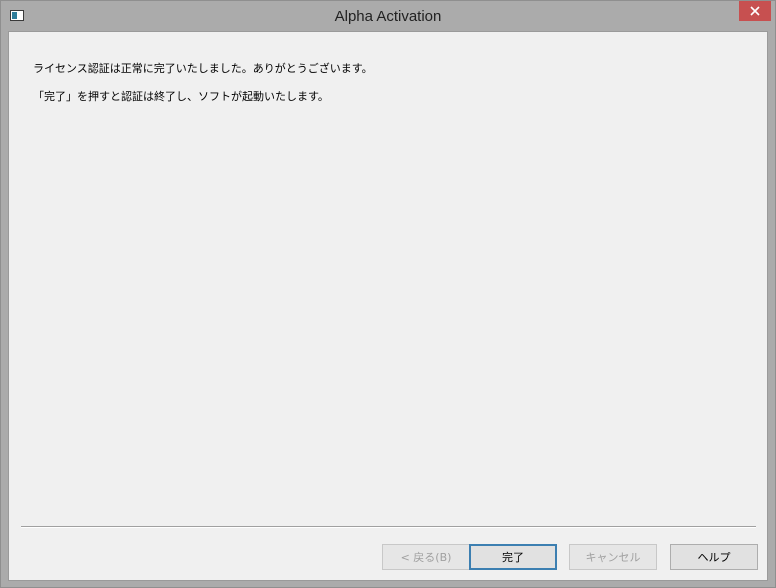 The width and height of the screenshot is (776, 588). I want to click on close-icon, so click(755, 11).